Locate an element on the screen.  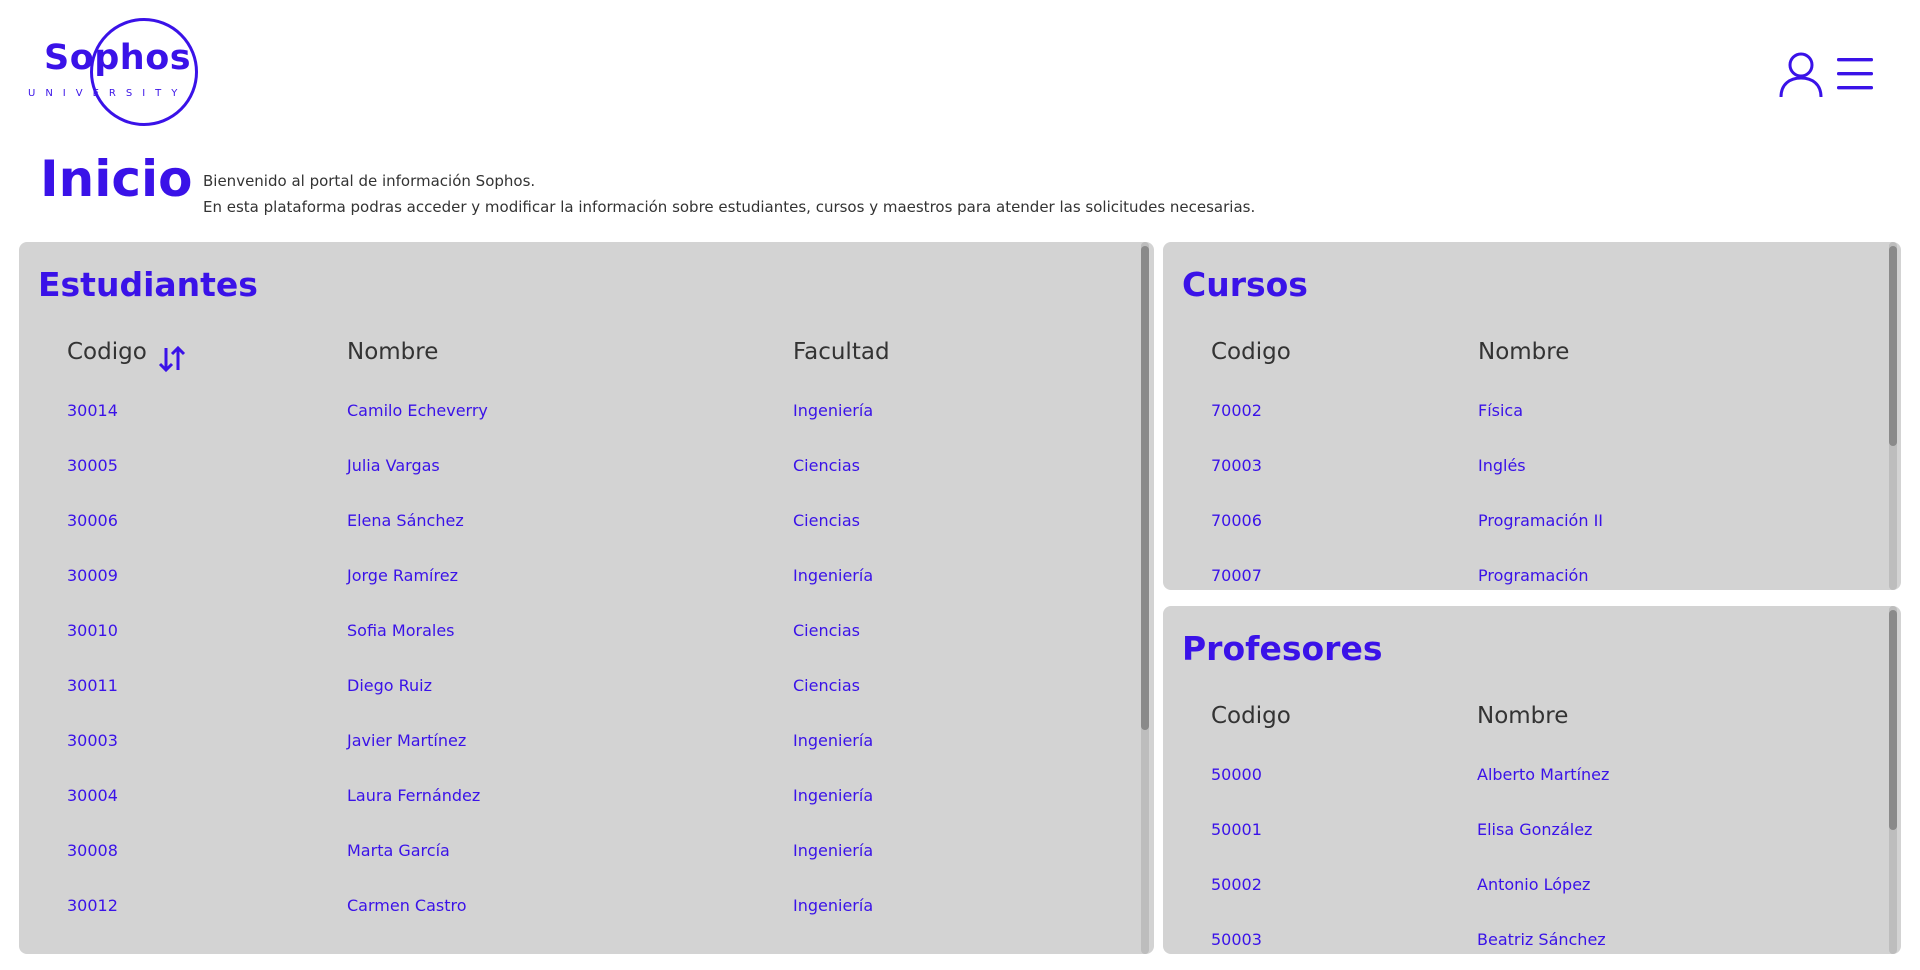
courses-title: Cursos is located at coordinates (1245, 284).